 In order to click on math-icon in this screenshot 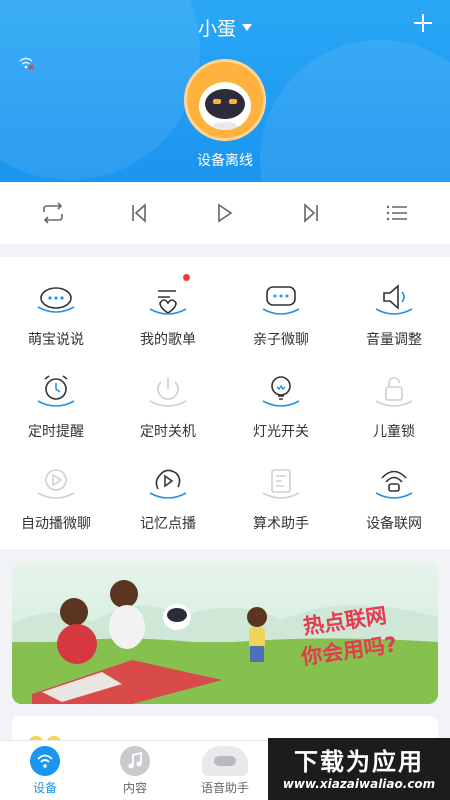, I will do `click(281, 483)`.